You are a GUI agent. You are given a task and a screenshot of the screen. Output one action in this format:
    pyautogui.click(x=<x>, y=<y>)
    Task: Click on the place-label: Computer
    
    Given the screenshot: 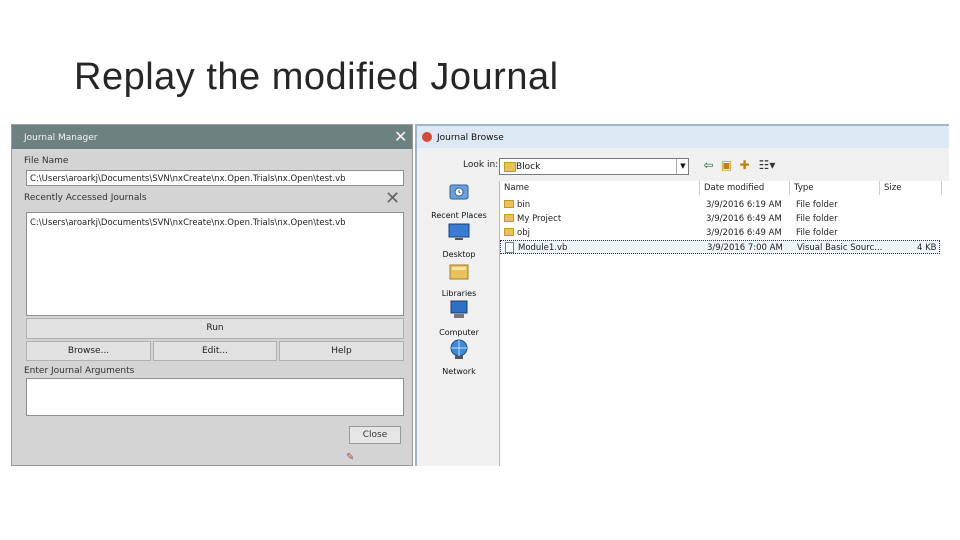 What is the action you would take?
    pyautogui.click(x=459, y=332)
    